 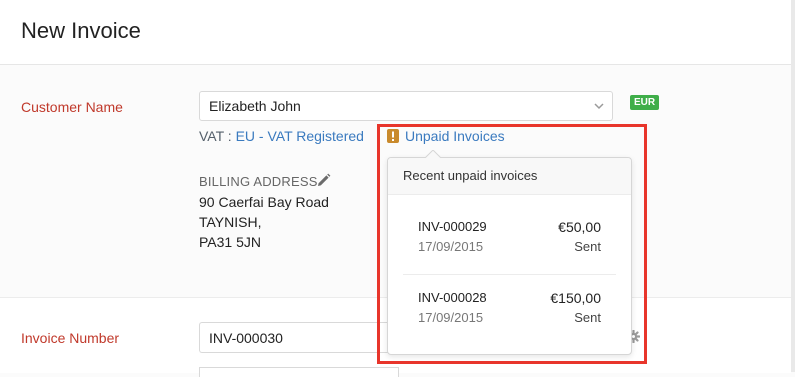 What do you see at coordinates (452, 226) in the screenshot?
I see `invoice-number: INV-000029` at bounding box center [452, 226].